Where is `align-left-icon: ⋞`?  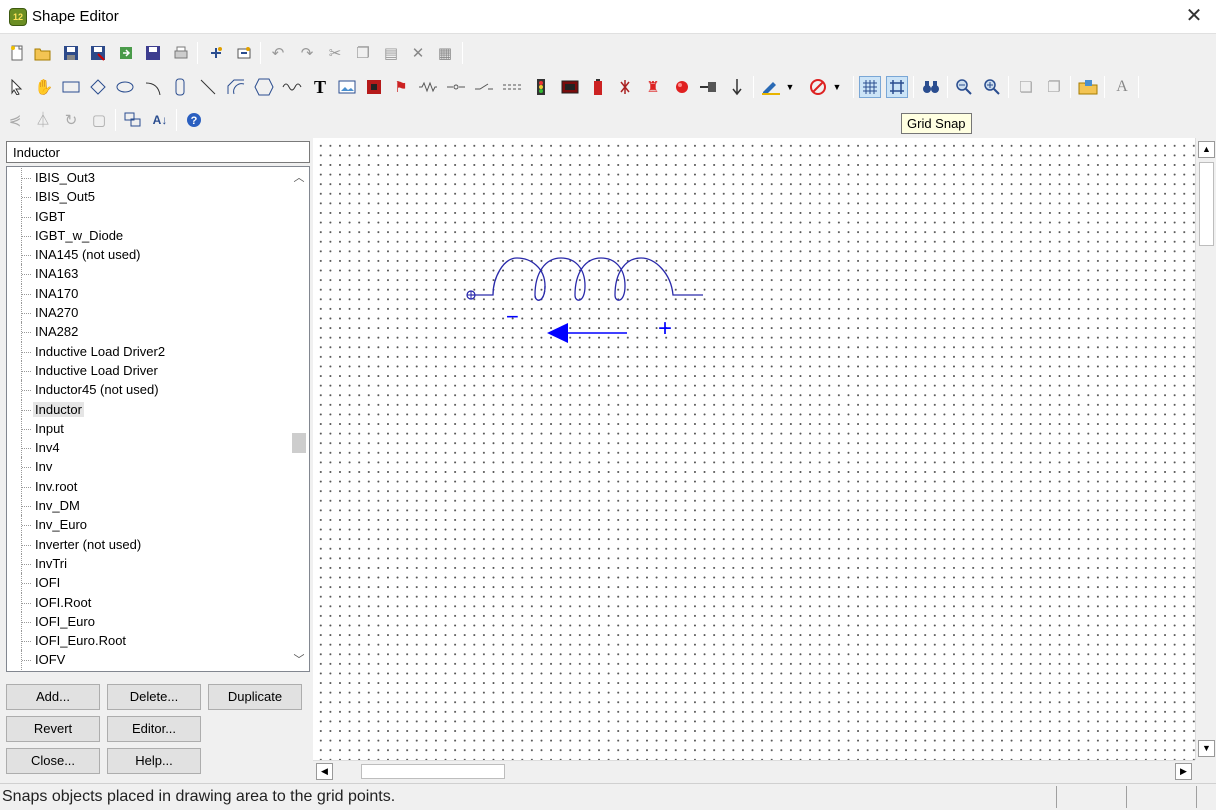 align-left-icon: ⋞ is located at coordinates (15, 120).